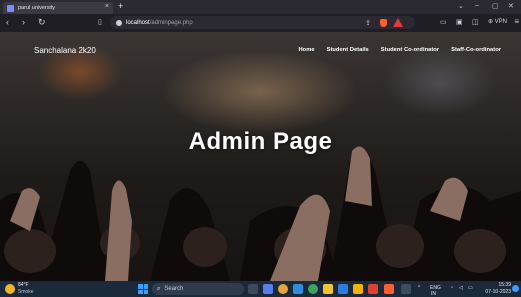 The image size is (521, 297). What do you see at coordinates (476, 50) in the screenshot?
I see `nav-staff-coordinator: Staff-Co-ordinator` at bounding box center [476, 50].